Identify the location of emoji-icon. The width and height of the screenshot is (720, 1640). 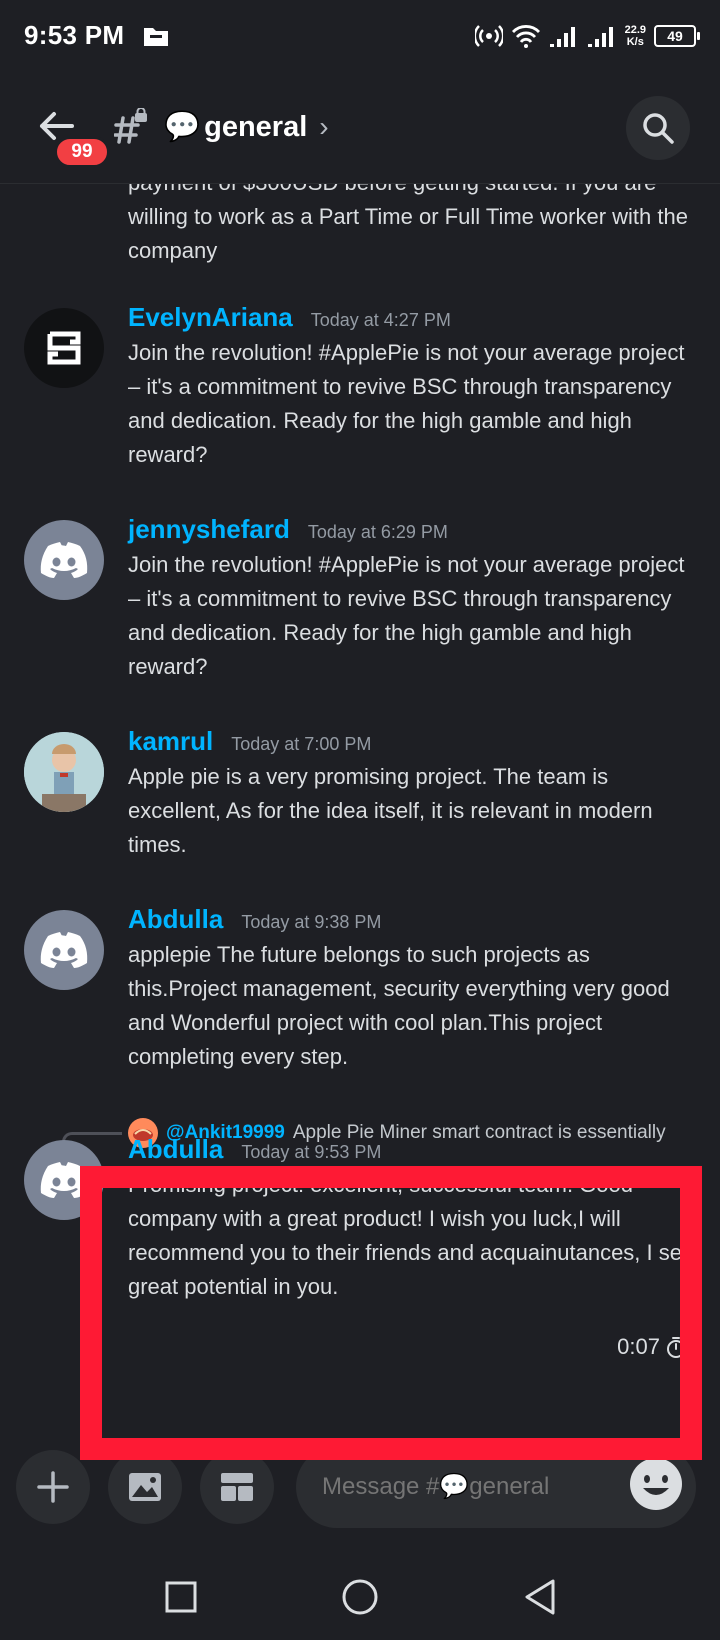
(656, 1484).